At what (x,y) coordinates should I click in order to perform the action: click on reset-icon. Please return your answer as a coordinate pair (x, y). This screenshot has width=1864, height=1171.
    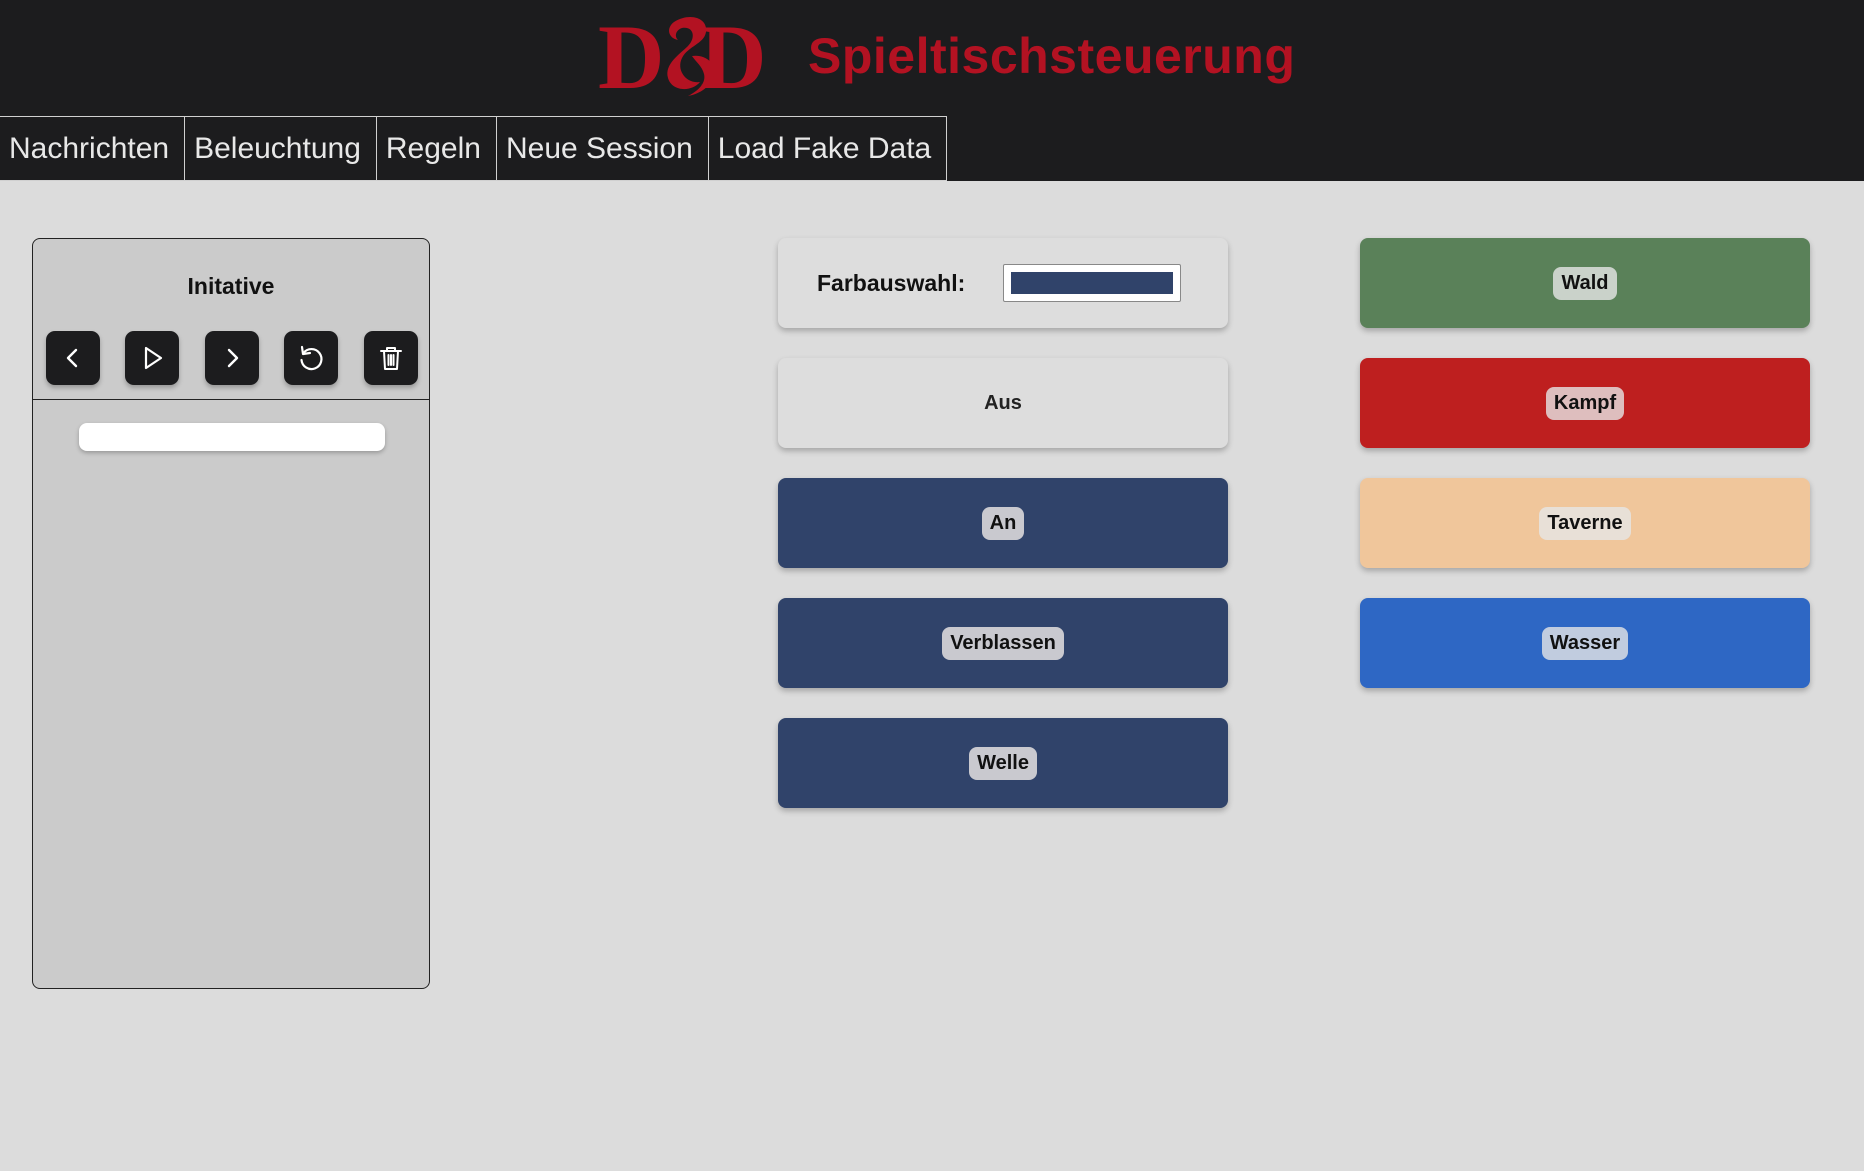
    Looking at the image, I should click on (311, 358).